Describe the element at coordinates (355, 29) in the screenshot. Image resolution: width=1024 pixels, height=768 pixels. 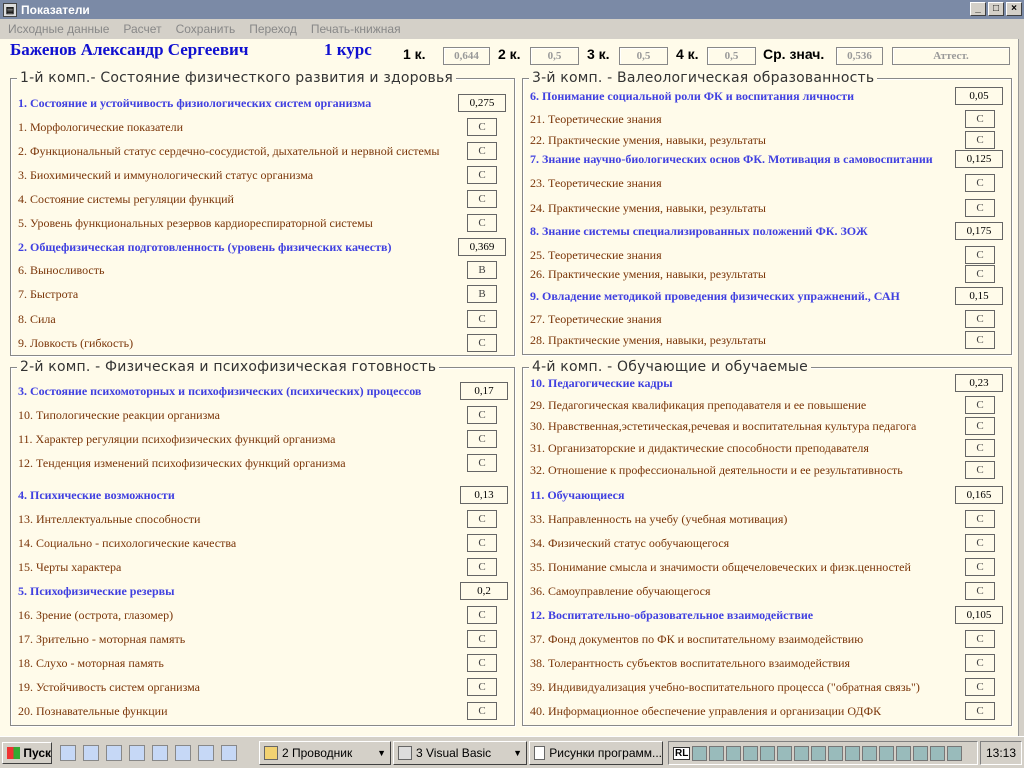
I see `menu-print: Печать-книжная` at that location.